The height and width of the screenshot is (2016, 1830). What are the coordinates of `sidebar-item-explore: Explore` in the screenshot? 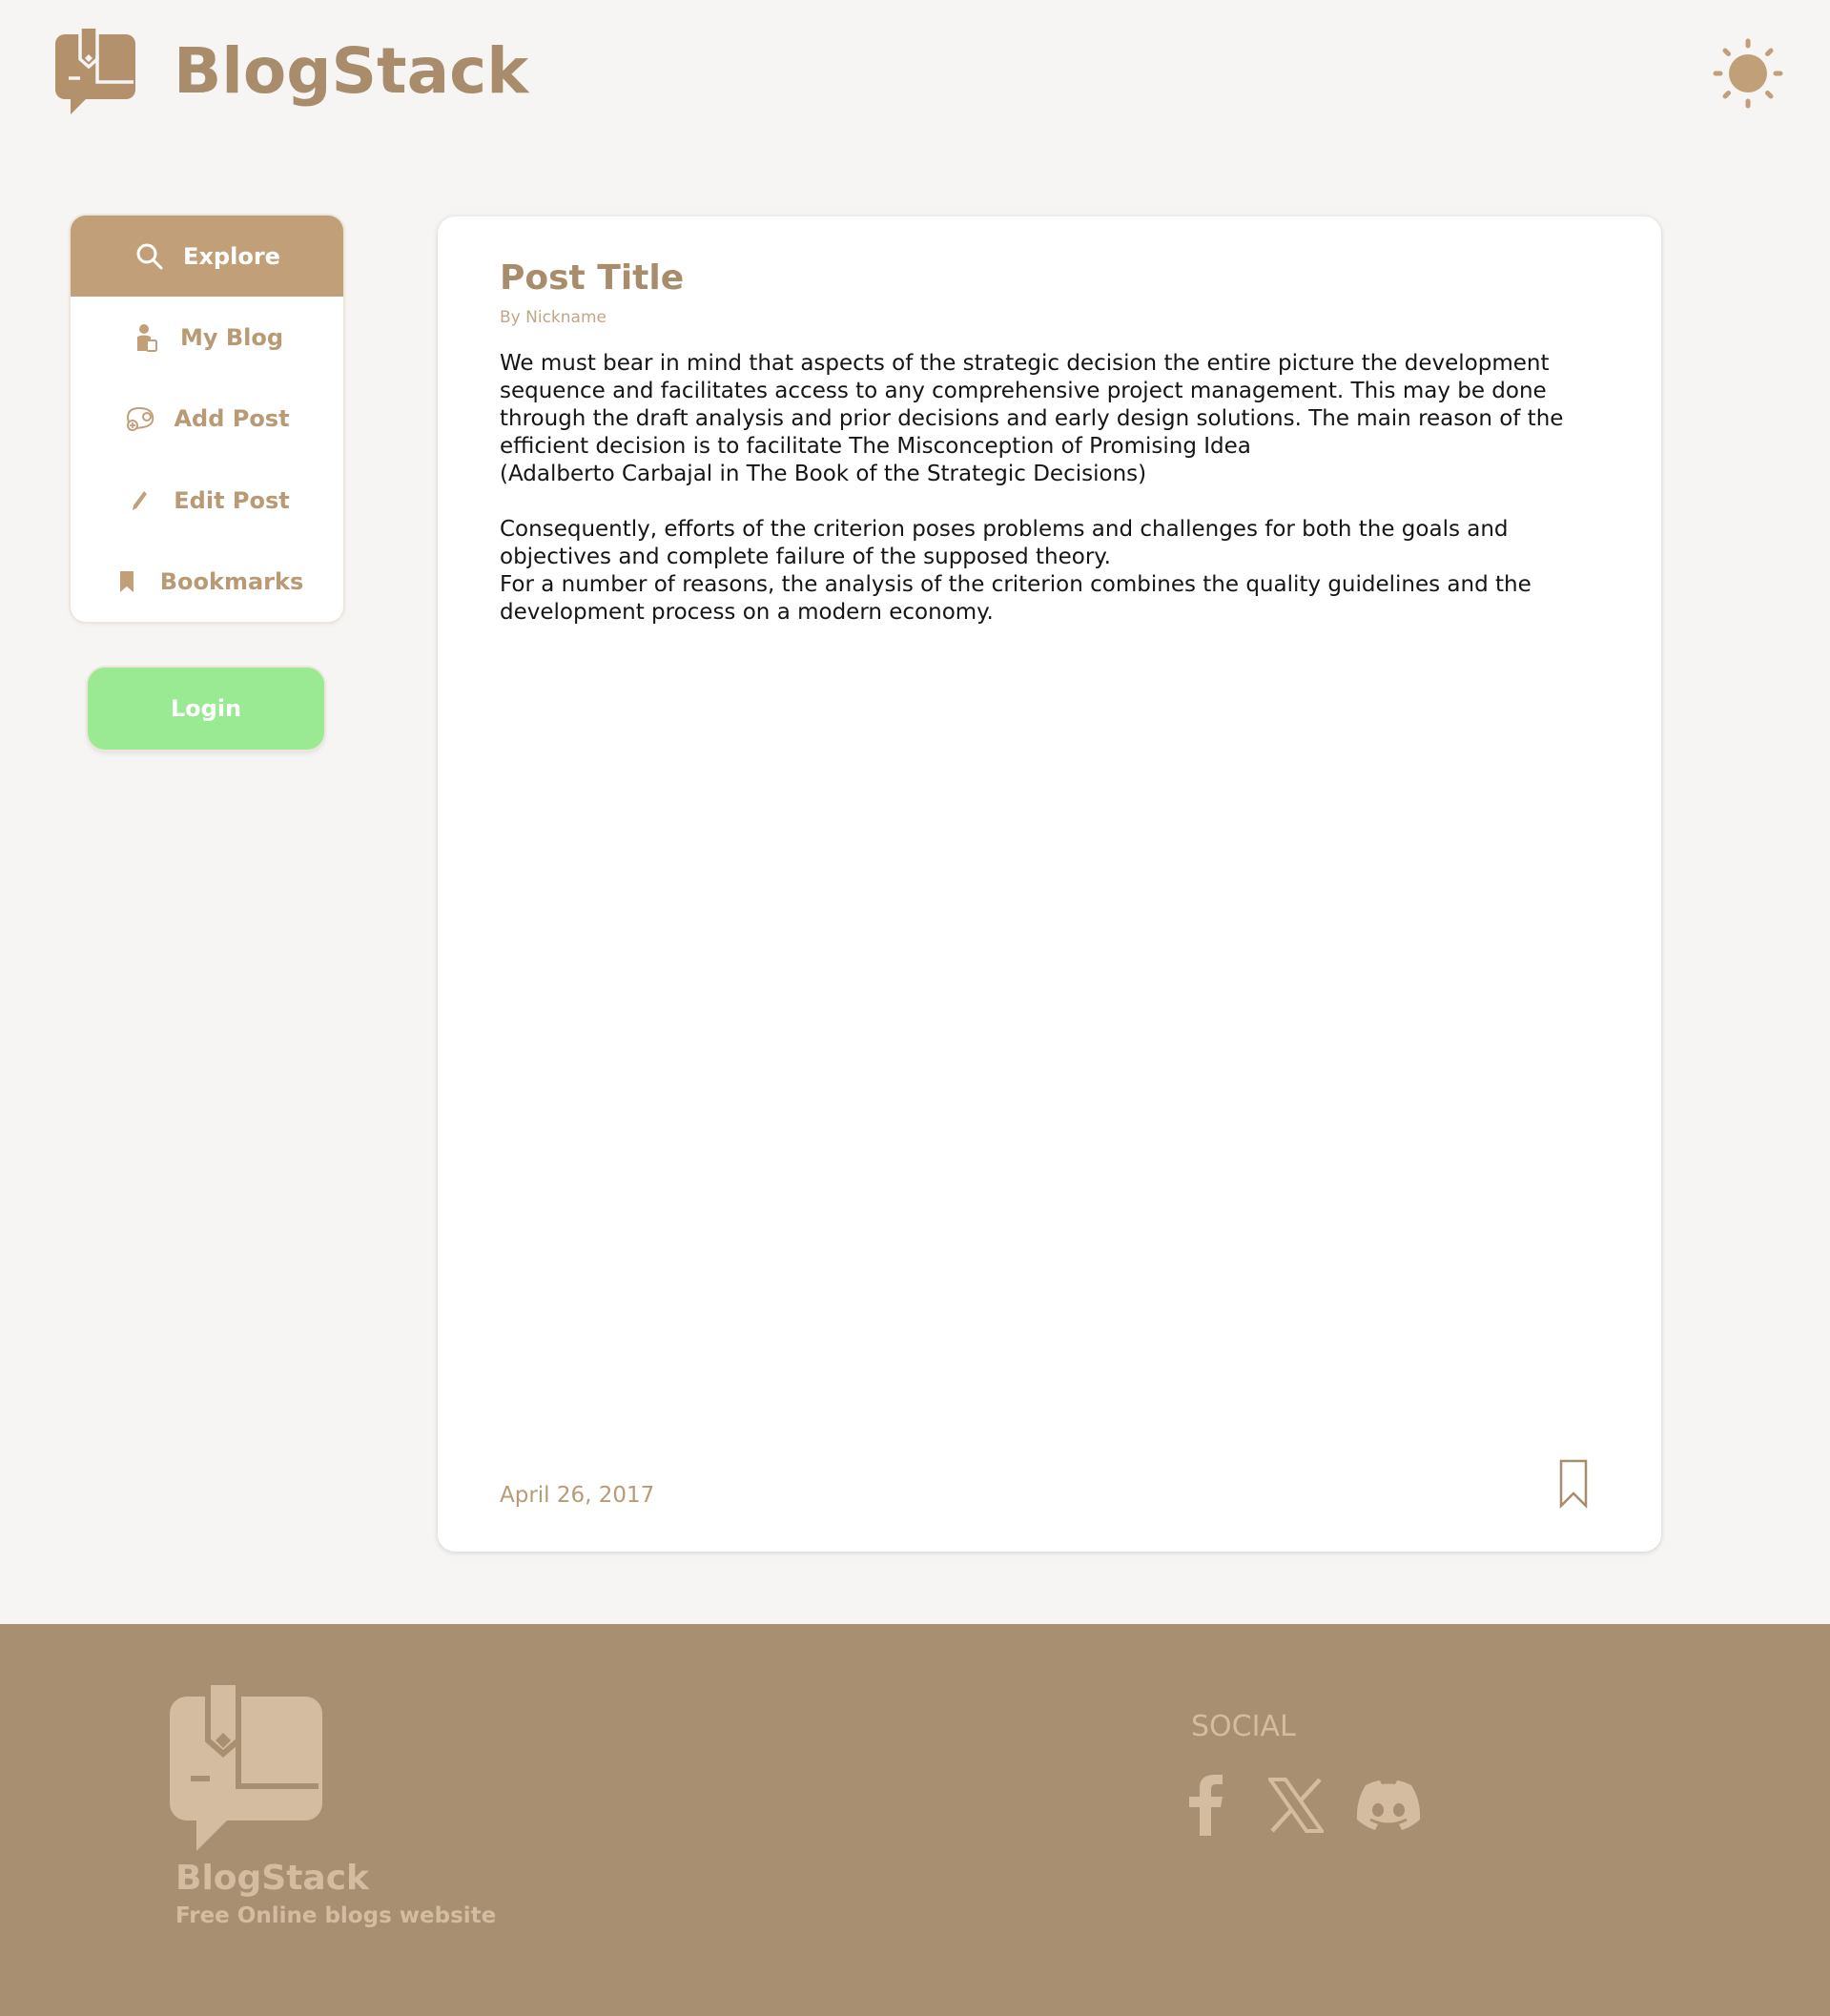 It's located at (207, 256).